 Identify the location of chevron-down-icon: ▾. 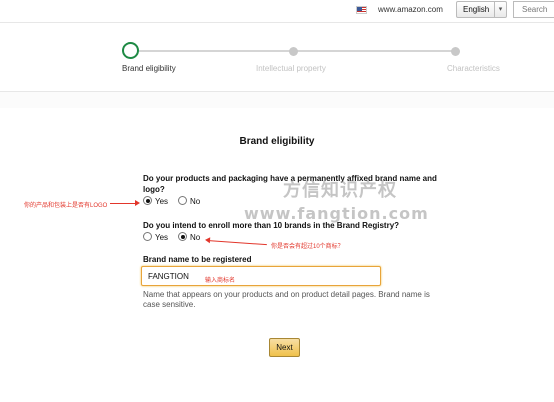
(500, 9).